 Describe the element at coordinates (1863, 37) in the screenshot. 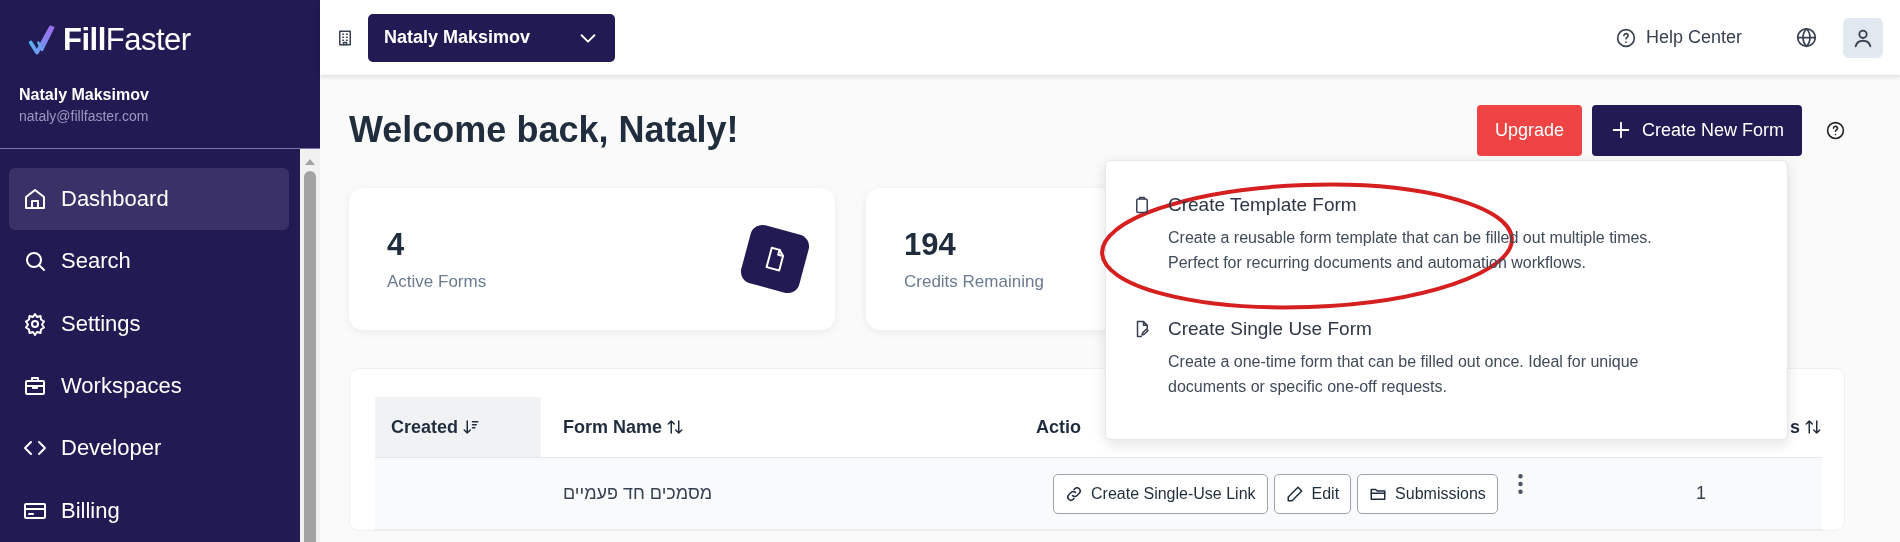

I see `user-avatar-button` at that location.